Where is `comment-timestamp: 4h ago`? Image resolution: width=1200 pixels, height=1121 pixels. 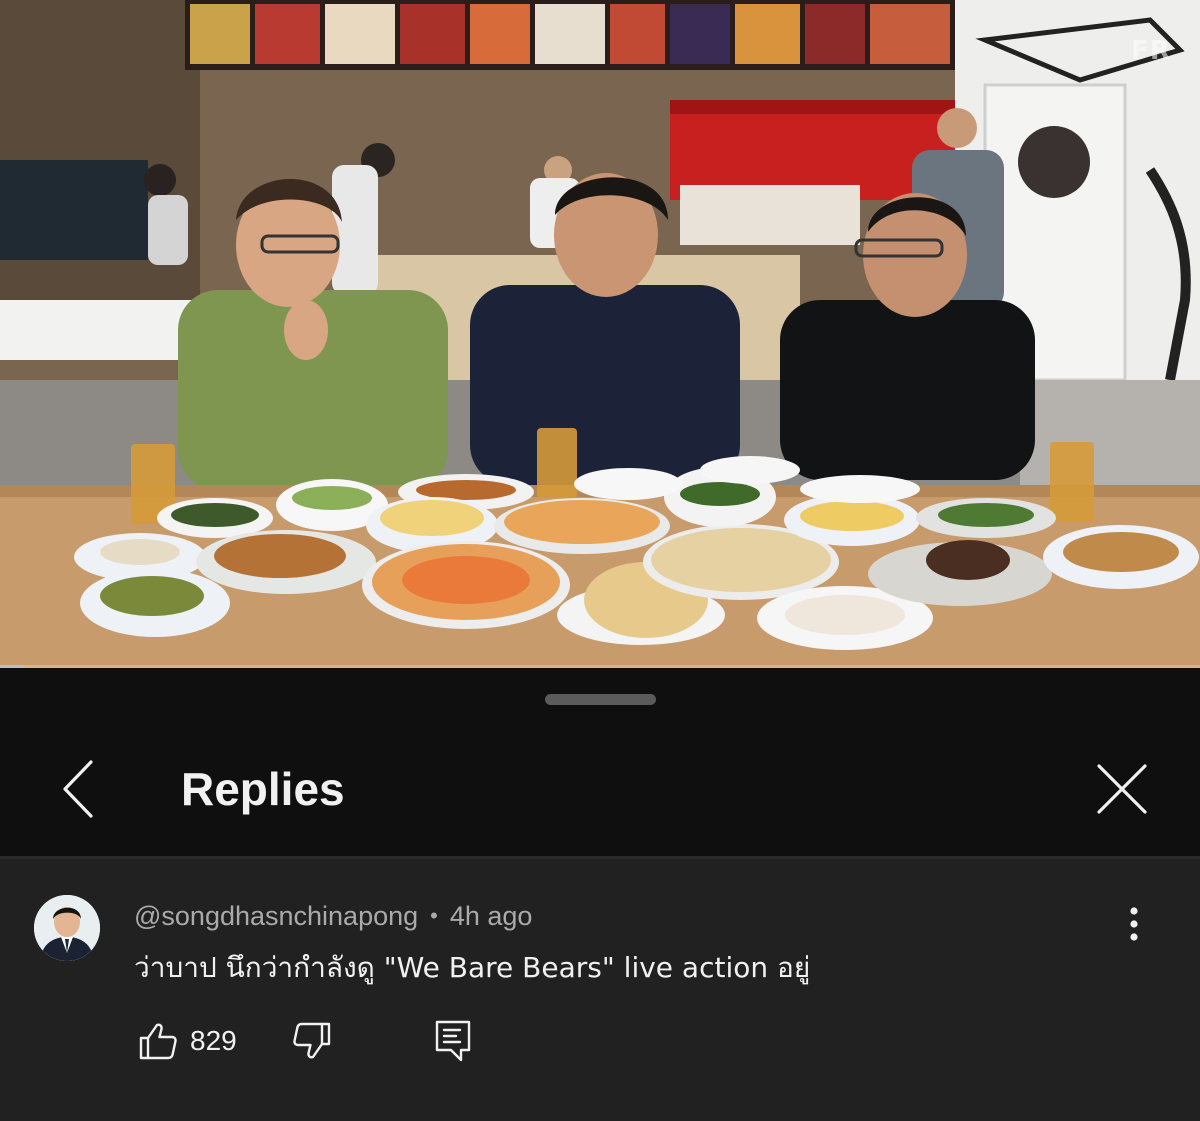
comment-timestamp: 4h ago is located at coordinates (491, 915).